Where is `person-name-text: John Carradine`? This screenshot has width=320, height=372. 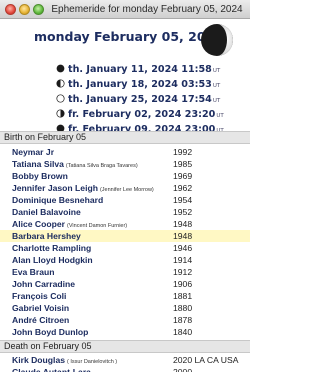
person-name-text: John Carradine is located at coordinates (44, 284).